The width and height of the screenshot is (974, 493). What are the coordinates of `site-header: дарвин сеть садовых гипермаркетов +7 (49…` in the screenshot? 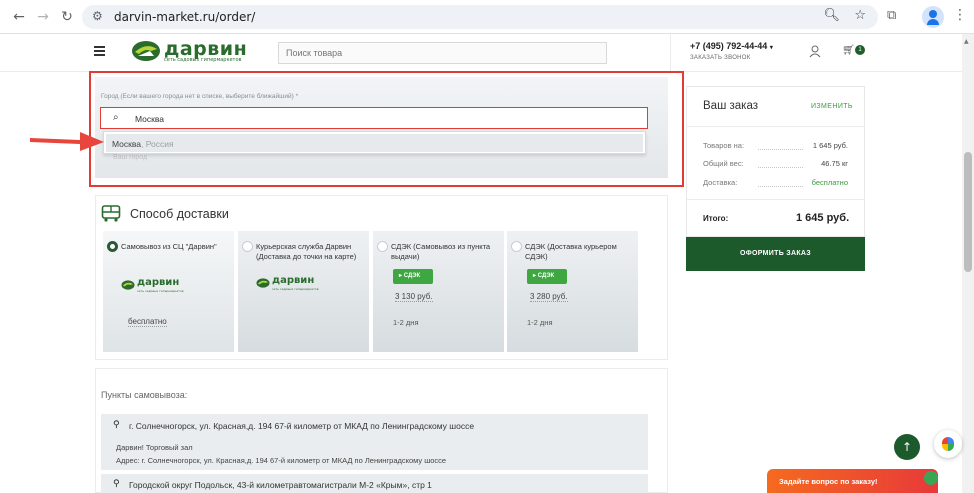 It's located at (487, 53).